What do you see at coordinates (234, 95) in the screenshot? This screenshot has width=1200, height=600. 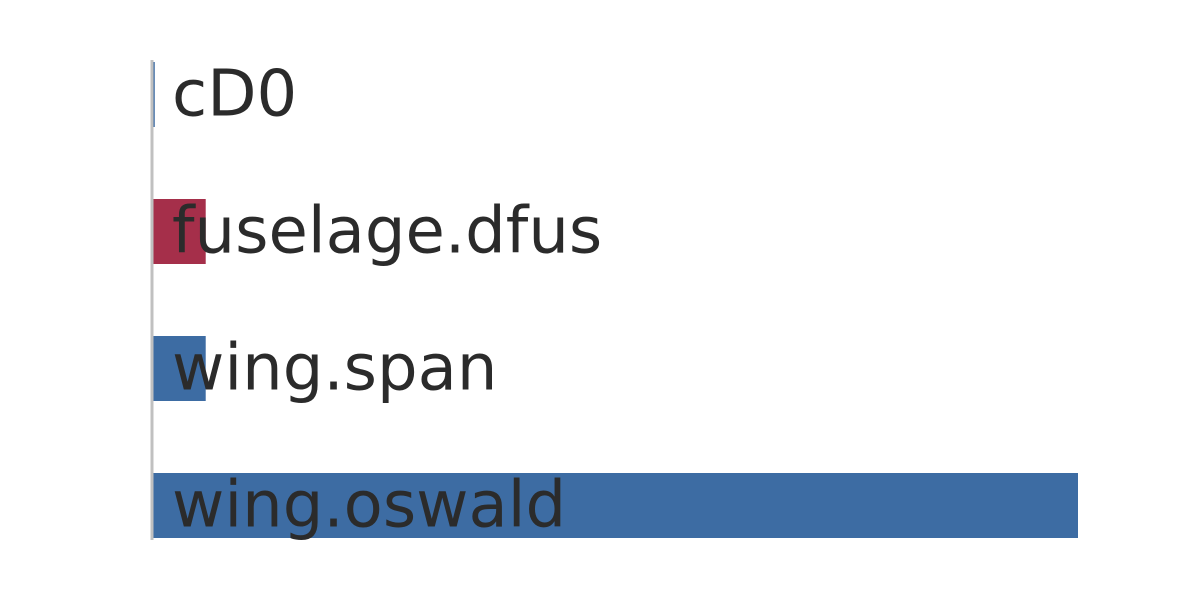 I see `category-label: cD0` at bounding box center [234, 95].